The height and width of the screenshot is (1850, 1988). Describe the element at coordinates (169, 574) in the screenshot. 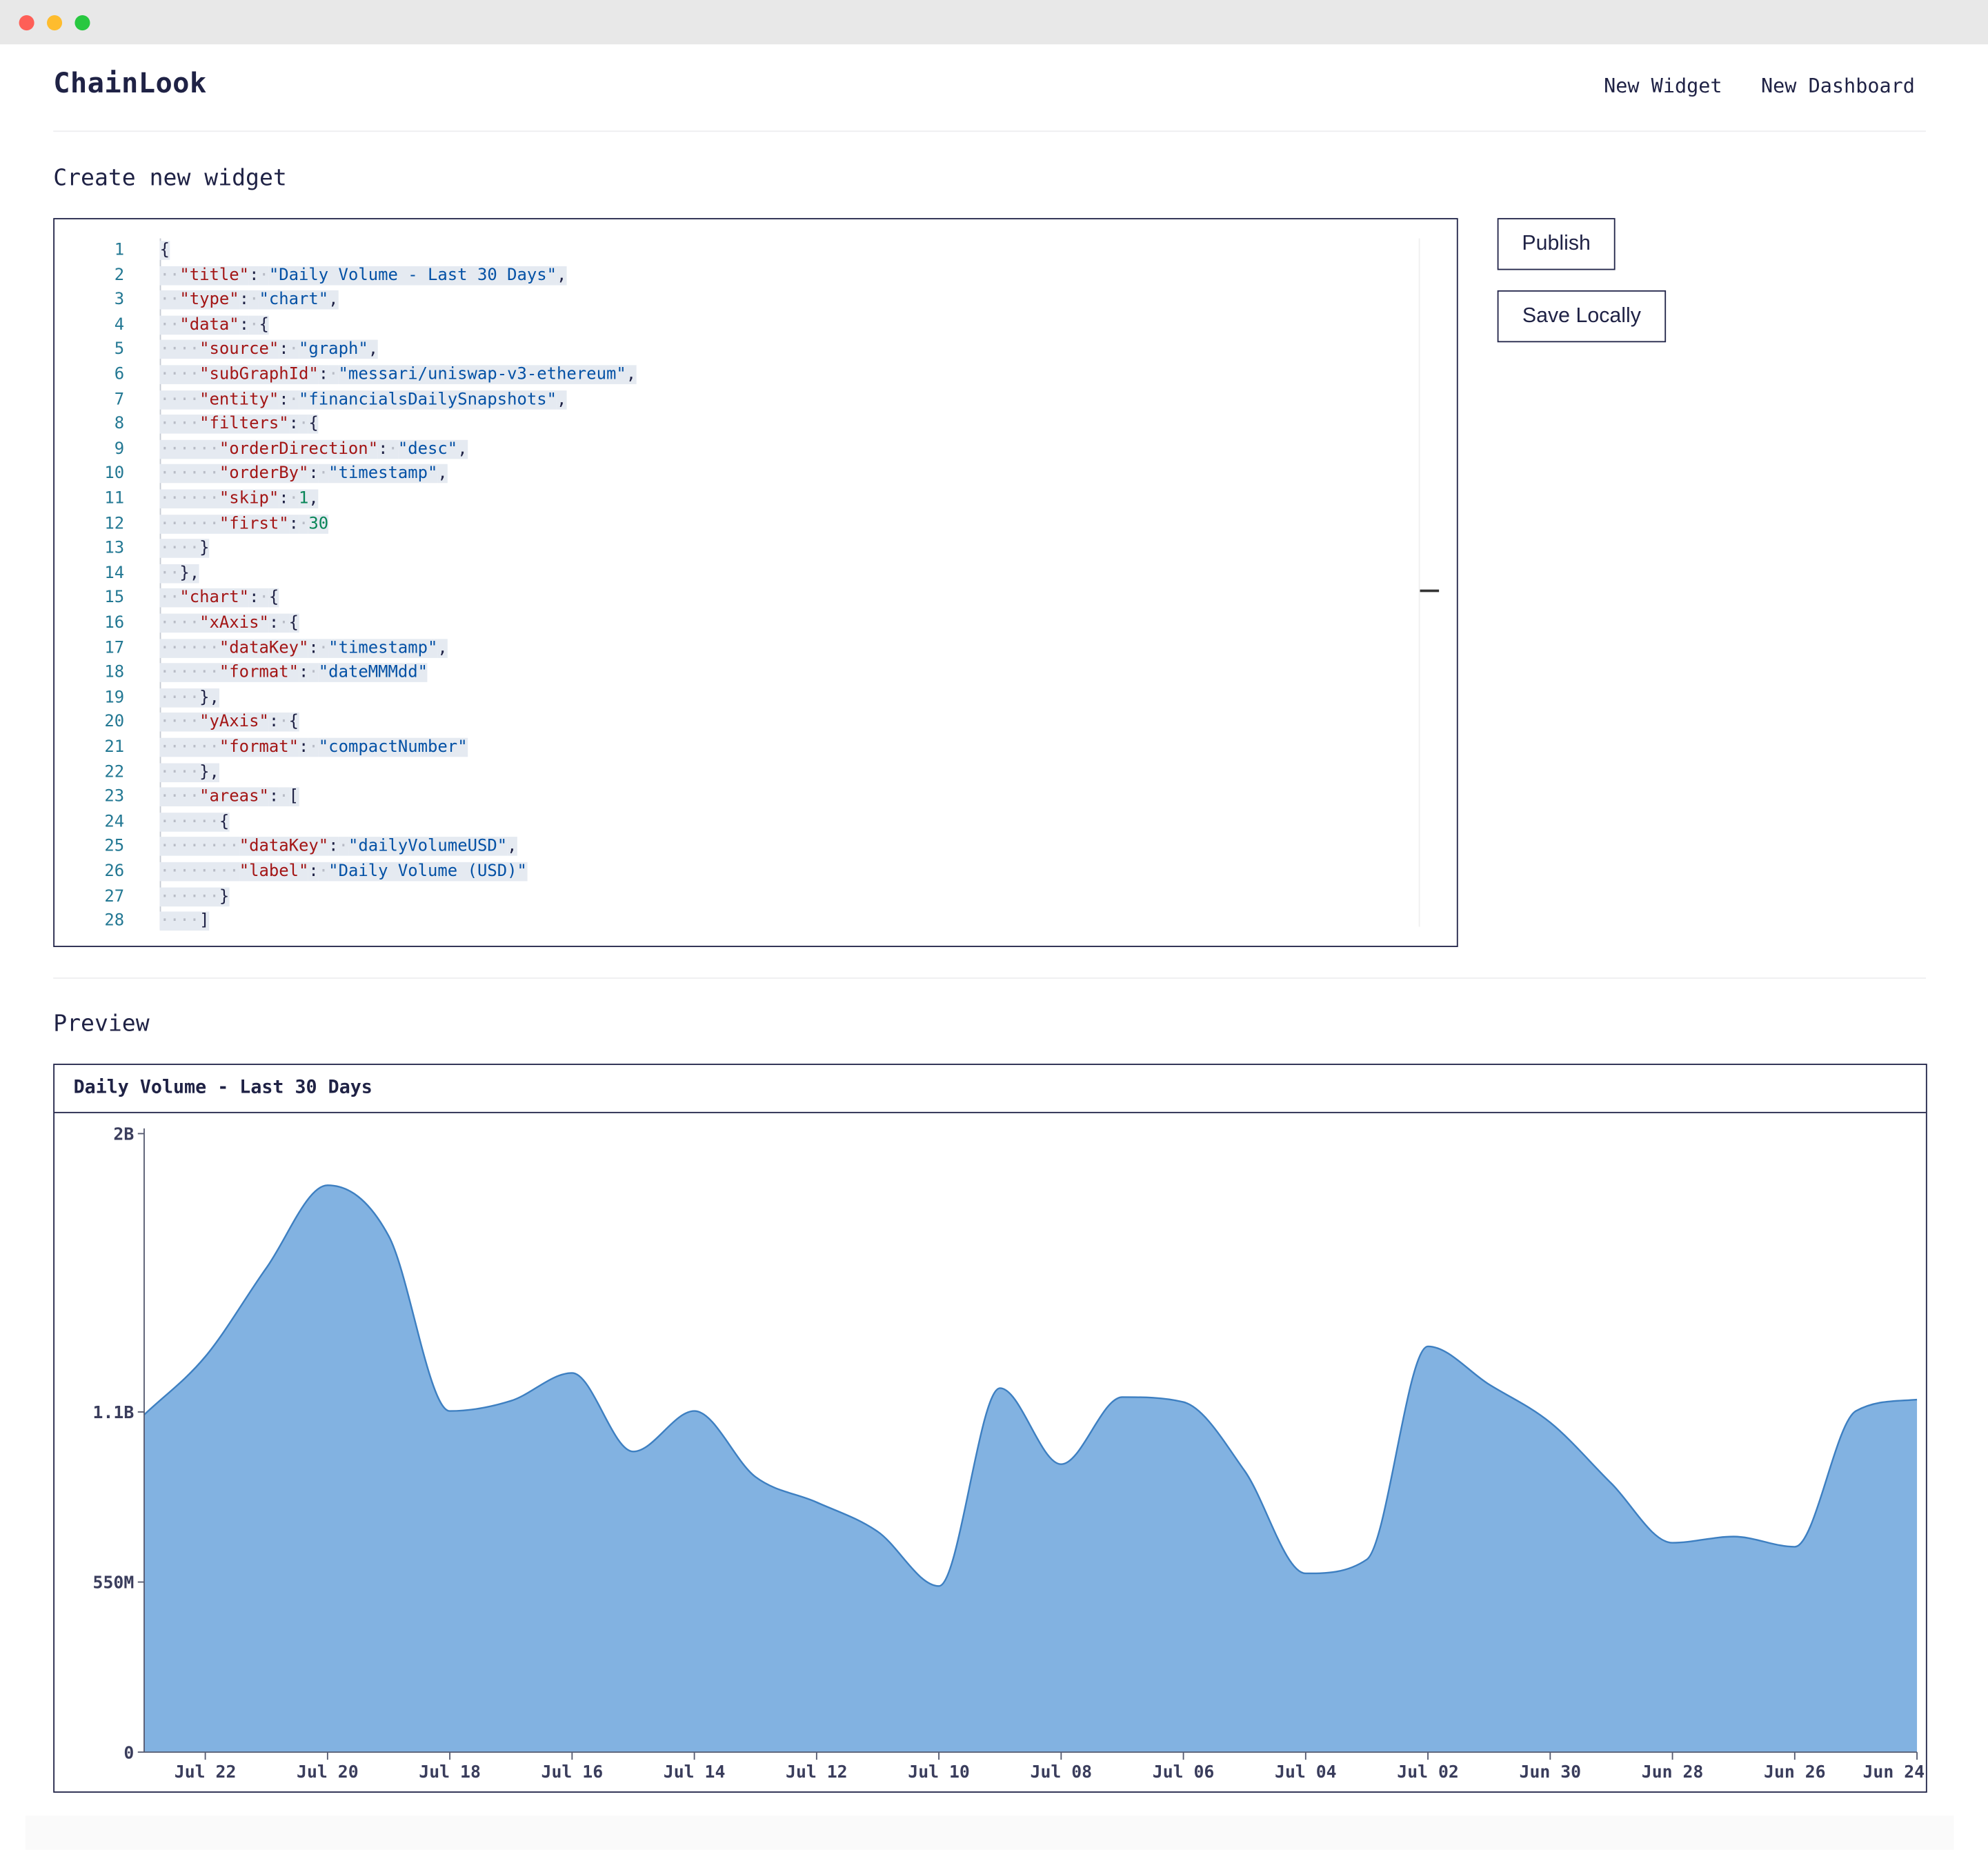

I see `indent-whitespace: ··` at that location.